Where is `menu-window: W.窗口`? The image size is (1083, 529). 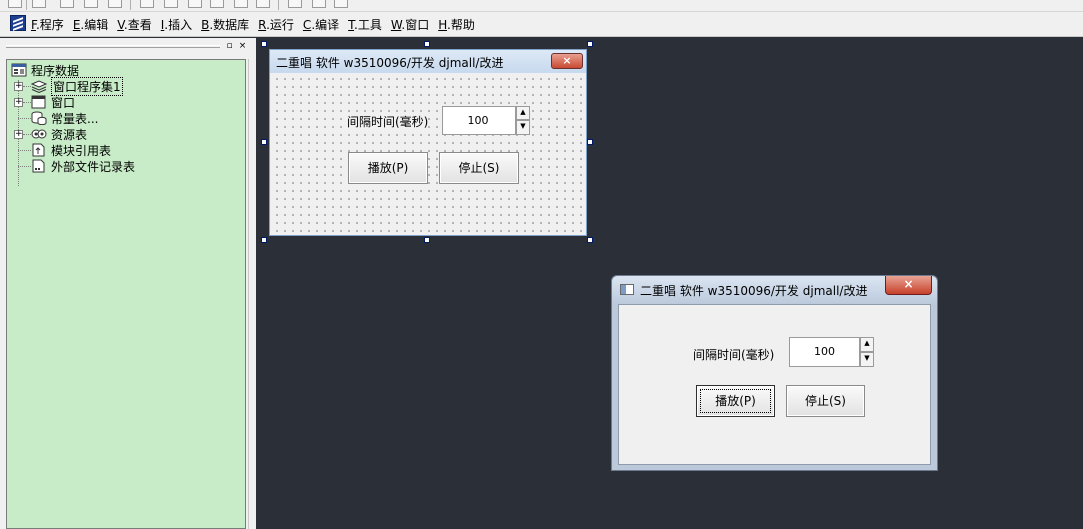 menu-window: W.窗口 is located at coordinates (410, 26).